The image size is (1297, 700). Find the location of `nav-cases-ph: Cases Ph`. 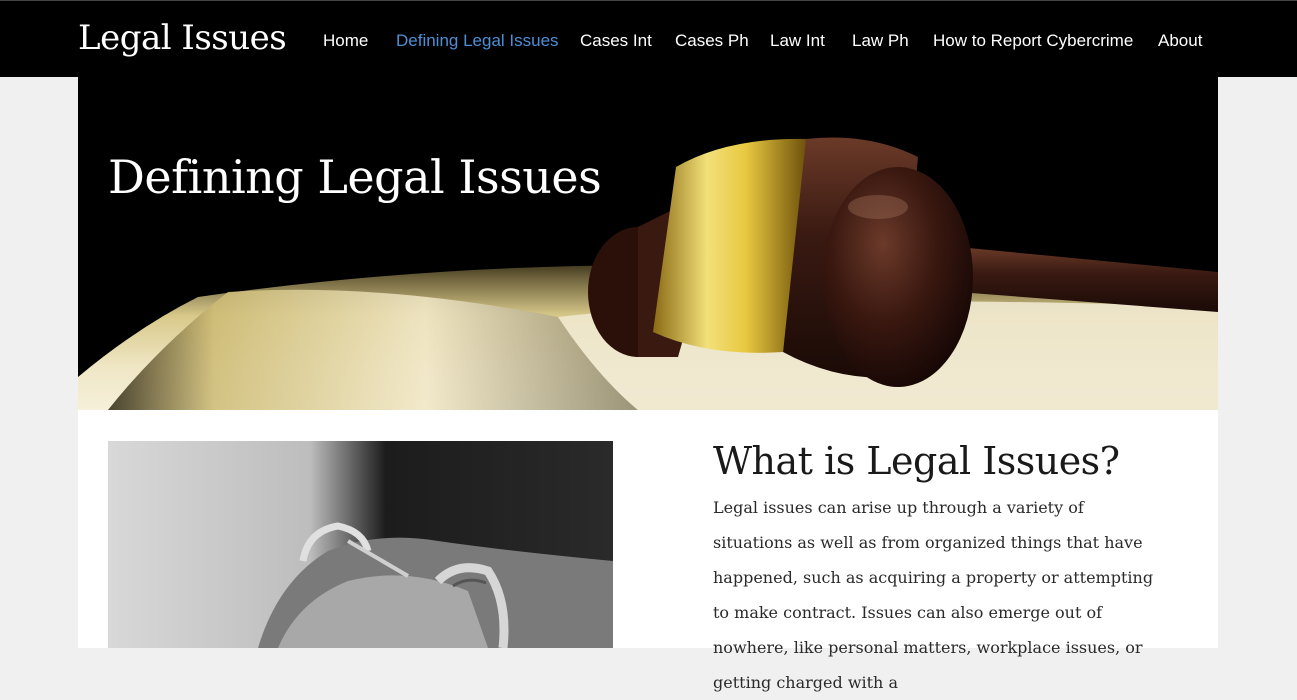

nav-cases-ph: Cases Ph is located at coordinates (712, 41).